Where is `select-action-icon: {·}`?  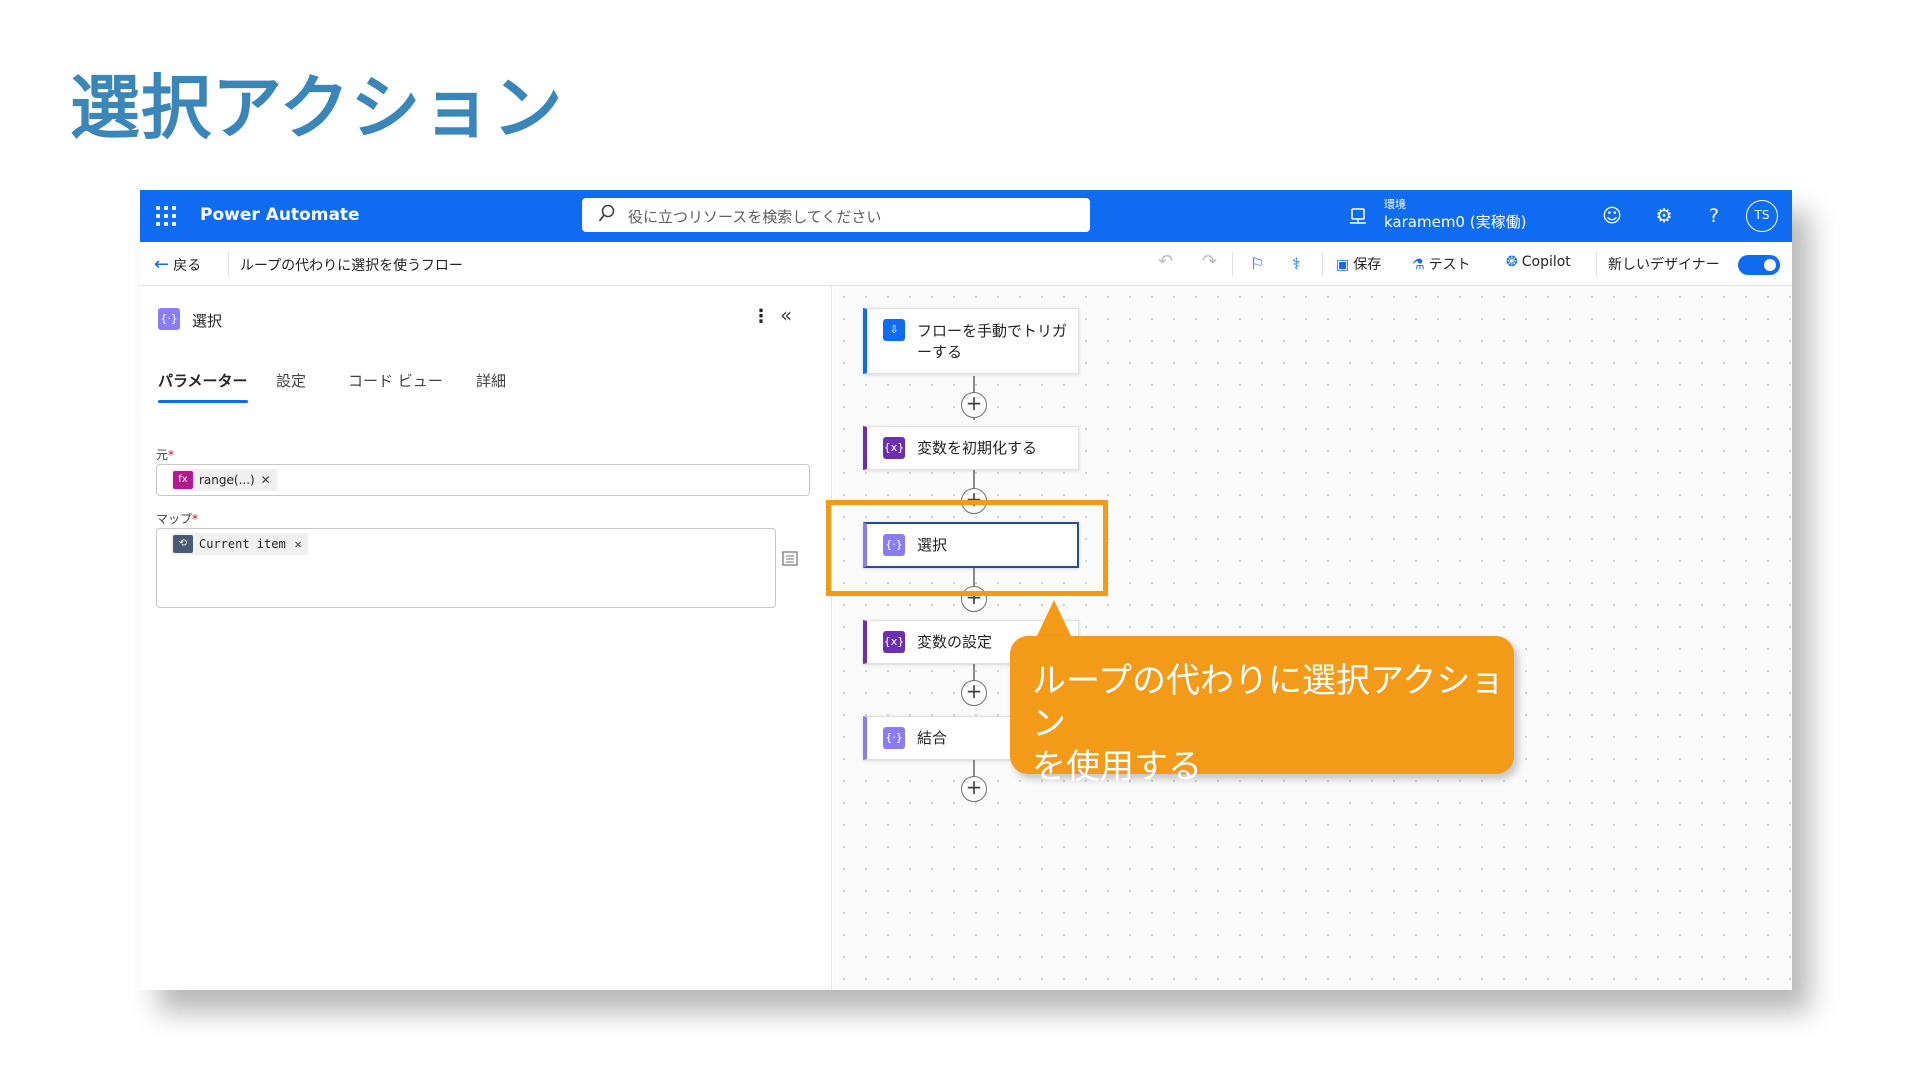 select-action-icon: {·} is located at coordinates (169, 319).